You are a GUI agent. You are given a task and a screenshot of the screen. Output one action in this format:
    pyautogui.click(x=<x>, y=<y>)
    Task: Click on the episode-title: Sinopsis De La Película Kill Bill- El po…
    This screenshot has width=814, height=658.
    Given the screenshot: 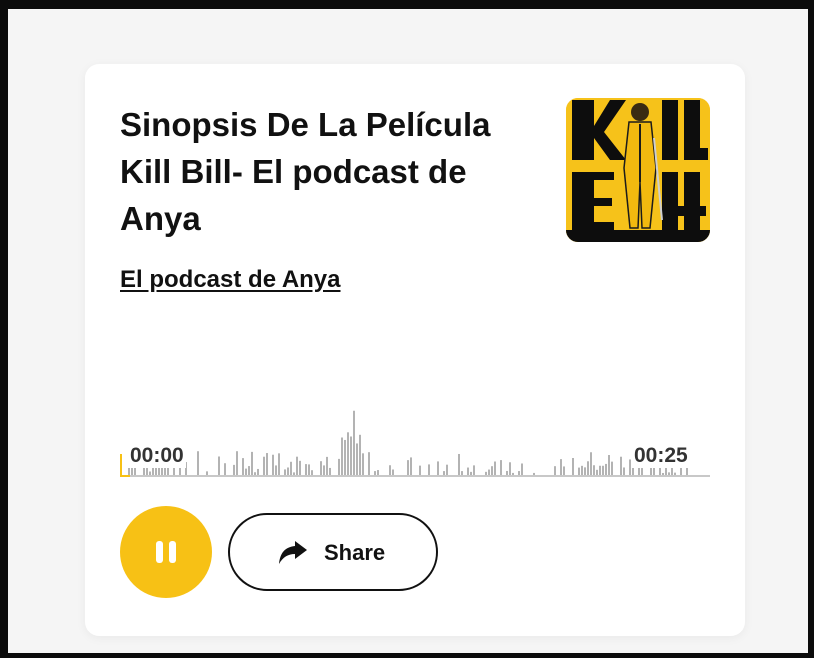 What is the action you would take?
    pyautogui.click(x=305, y=171)
    